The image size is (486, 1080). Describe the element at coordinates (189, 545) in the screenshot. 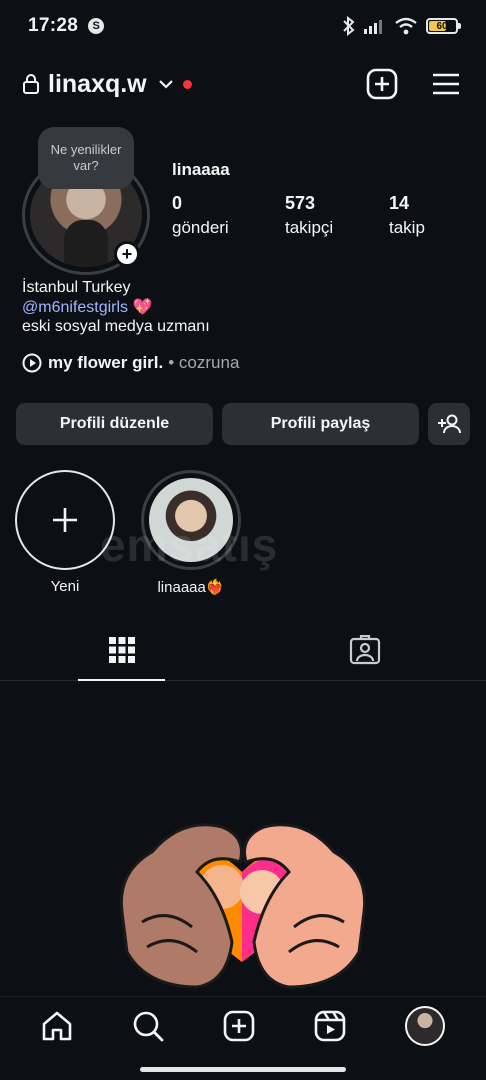

I see `watermark-logo: emsatış` at that location.